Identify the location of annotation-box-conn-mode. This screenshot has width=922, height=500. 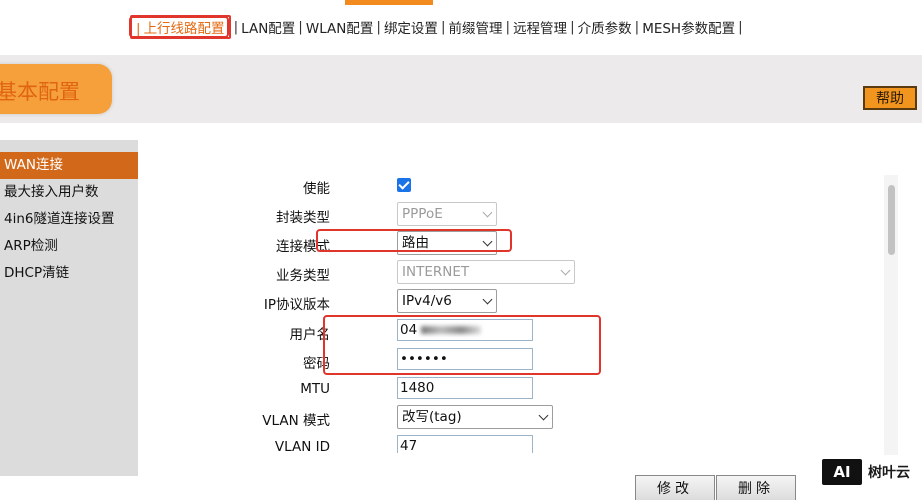
(414, 240).